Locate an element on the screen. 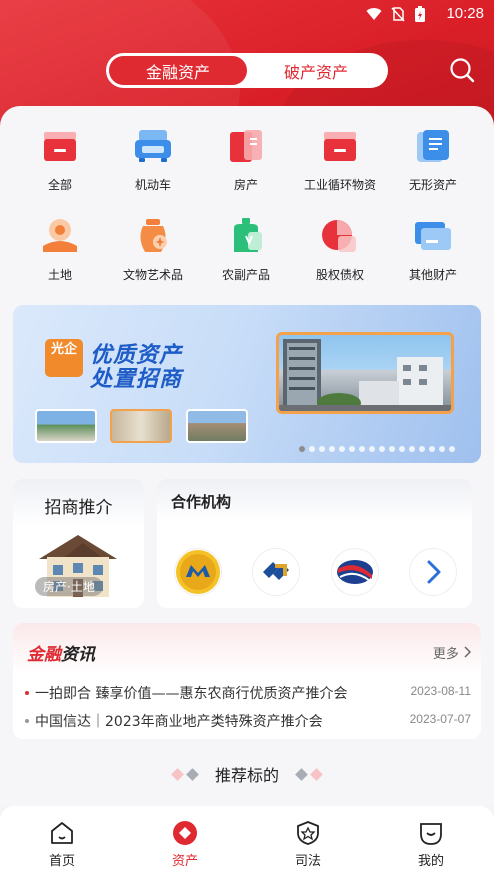 The height and width of the screenshot is (878, 494). tab-bankruptcy-assets: 破产资产 is located at coordinates (316, 70).